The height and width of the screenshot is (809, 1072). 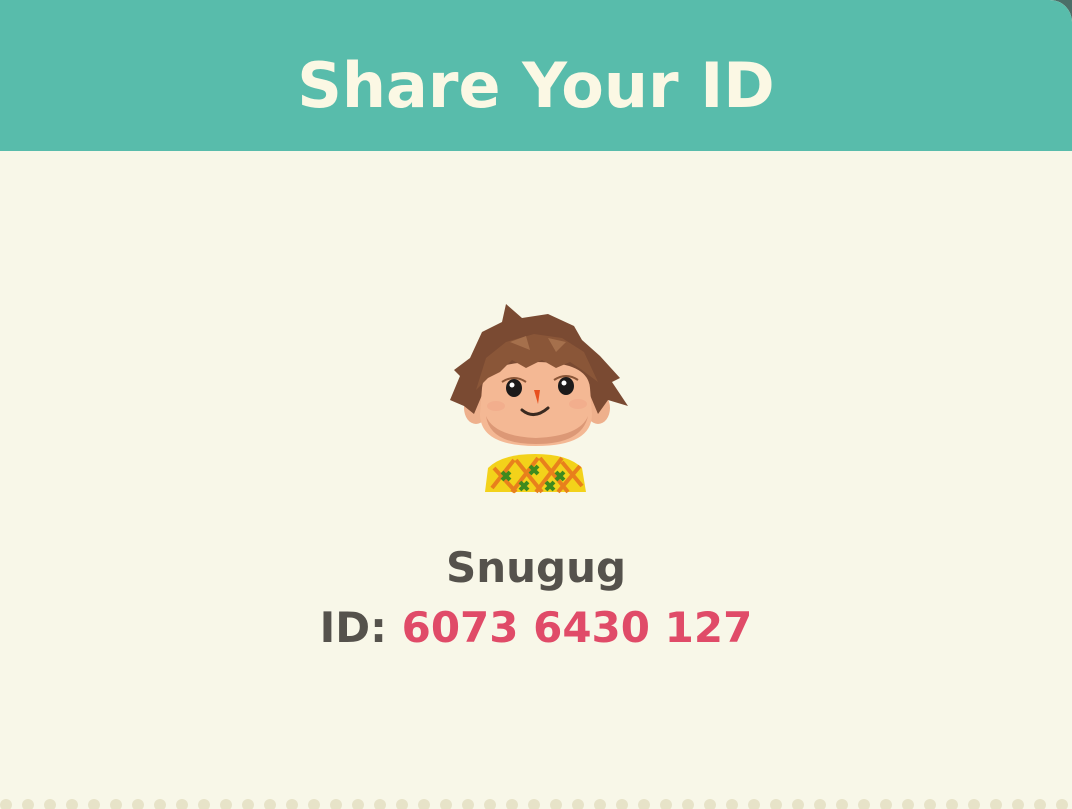 What do you see at coordinates (353, 627) in the screenshot?
I see `id-label: ID:` at bounding box center [353, 627].